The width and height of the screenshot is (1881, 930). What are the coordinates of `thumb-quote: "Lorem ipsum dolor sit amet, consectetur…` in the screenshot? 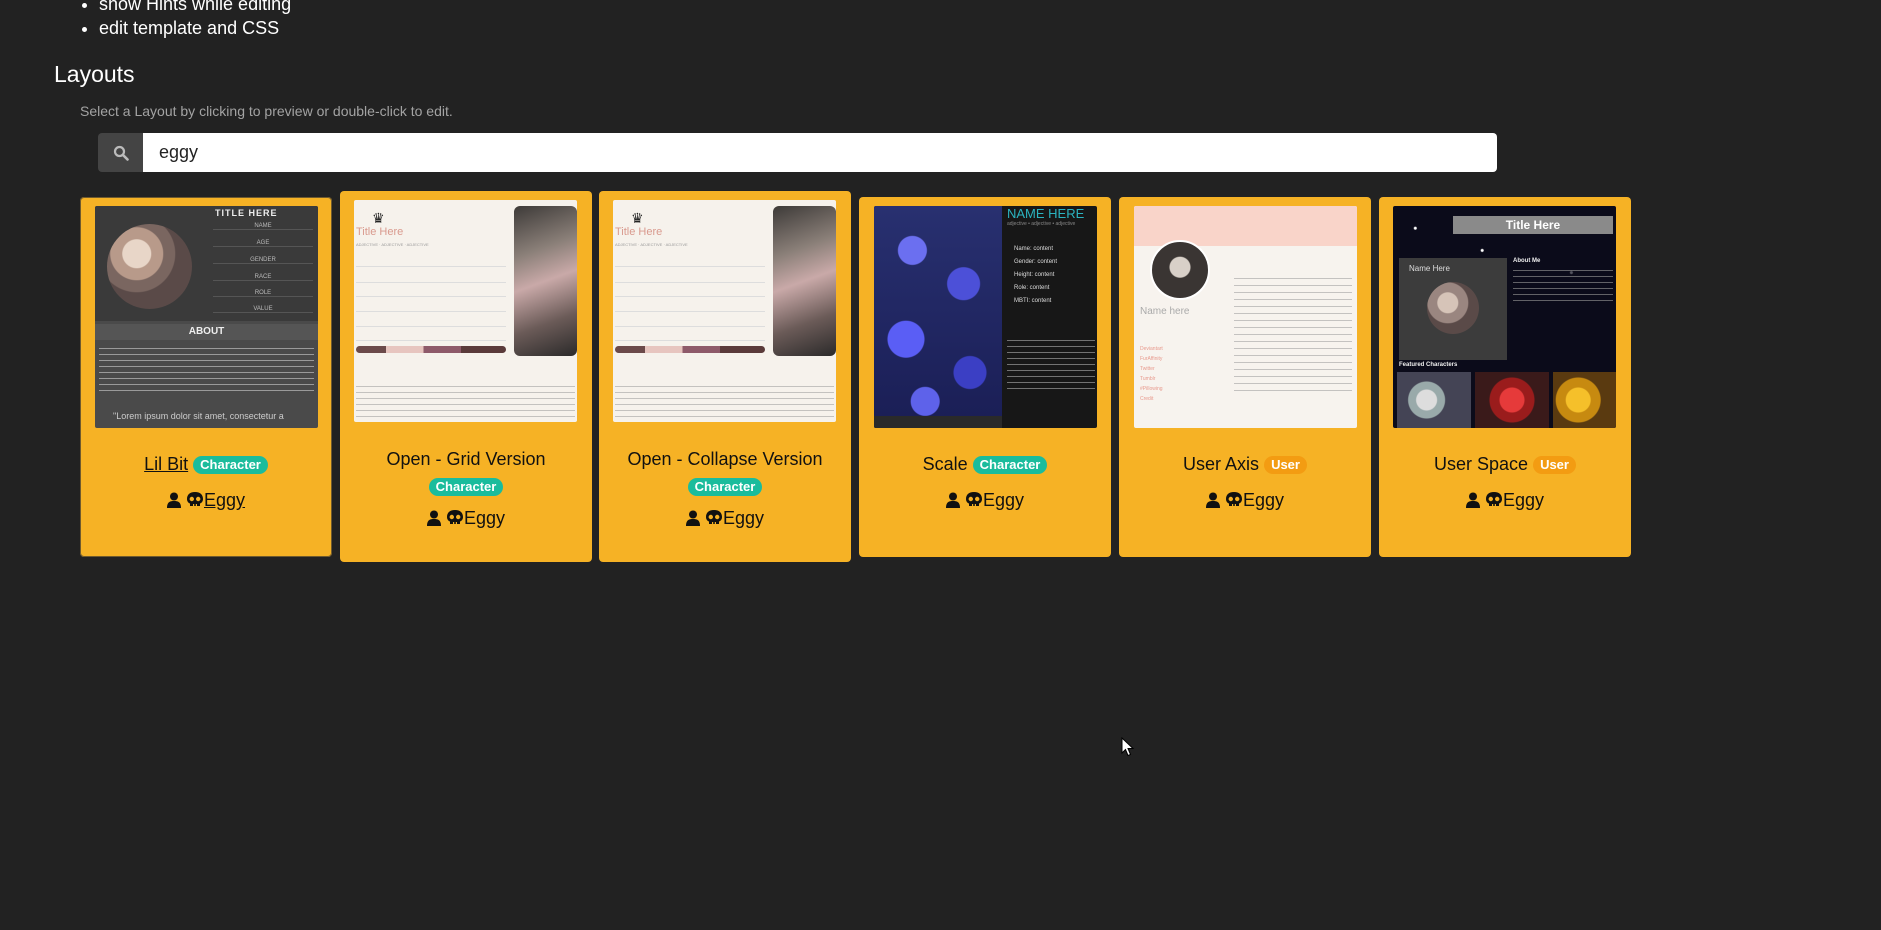 It's located at (198, 416).